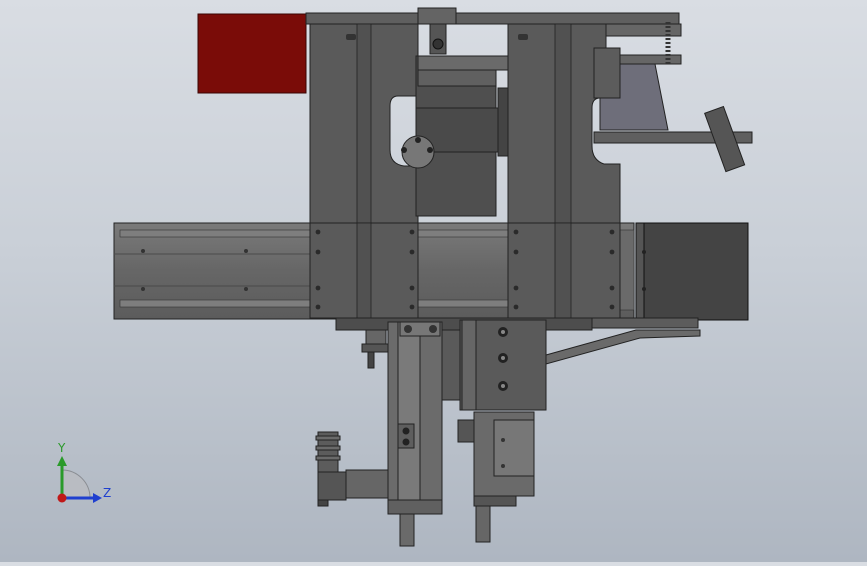  I want to click on axis-triad, so click(79, 479).